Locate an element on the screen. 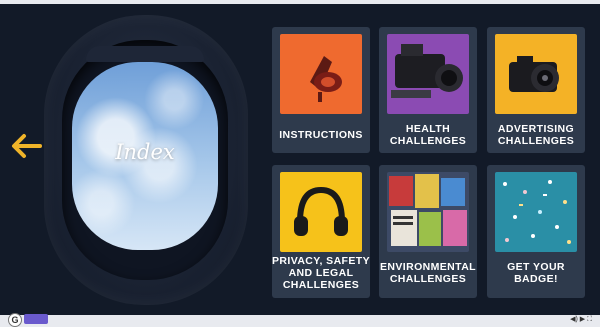 Image resolution: width=600 pixels, height=327 pixels. card-privacy-safety-legal: PRIVACY, SAFETY AND LEGAL CHALLENGES is located at coordinates (321, 231).